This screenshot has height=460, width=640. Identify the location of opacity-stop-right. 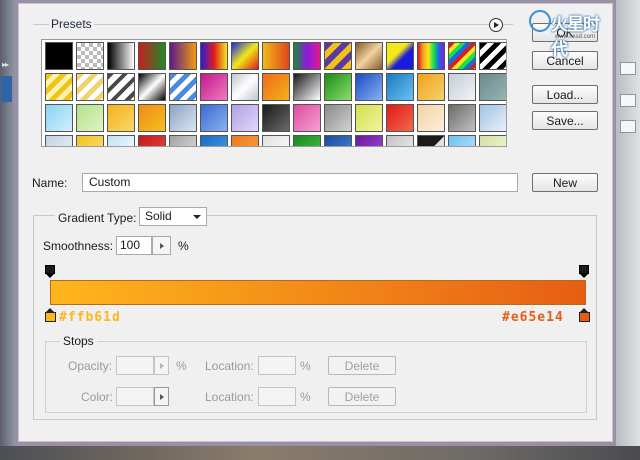
(584, 271).